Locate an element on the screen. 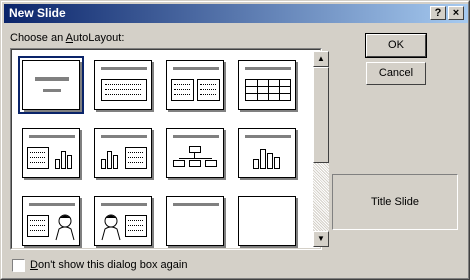 This screenshot has height=280, width=470. close-button: × is located at coordinates (456, 13).